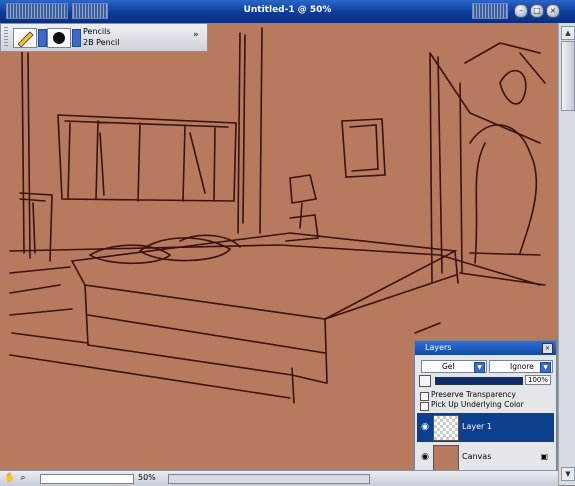  I want to click on lock-icon: ▣, so click(544, 456).